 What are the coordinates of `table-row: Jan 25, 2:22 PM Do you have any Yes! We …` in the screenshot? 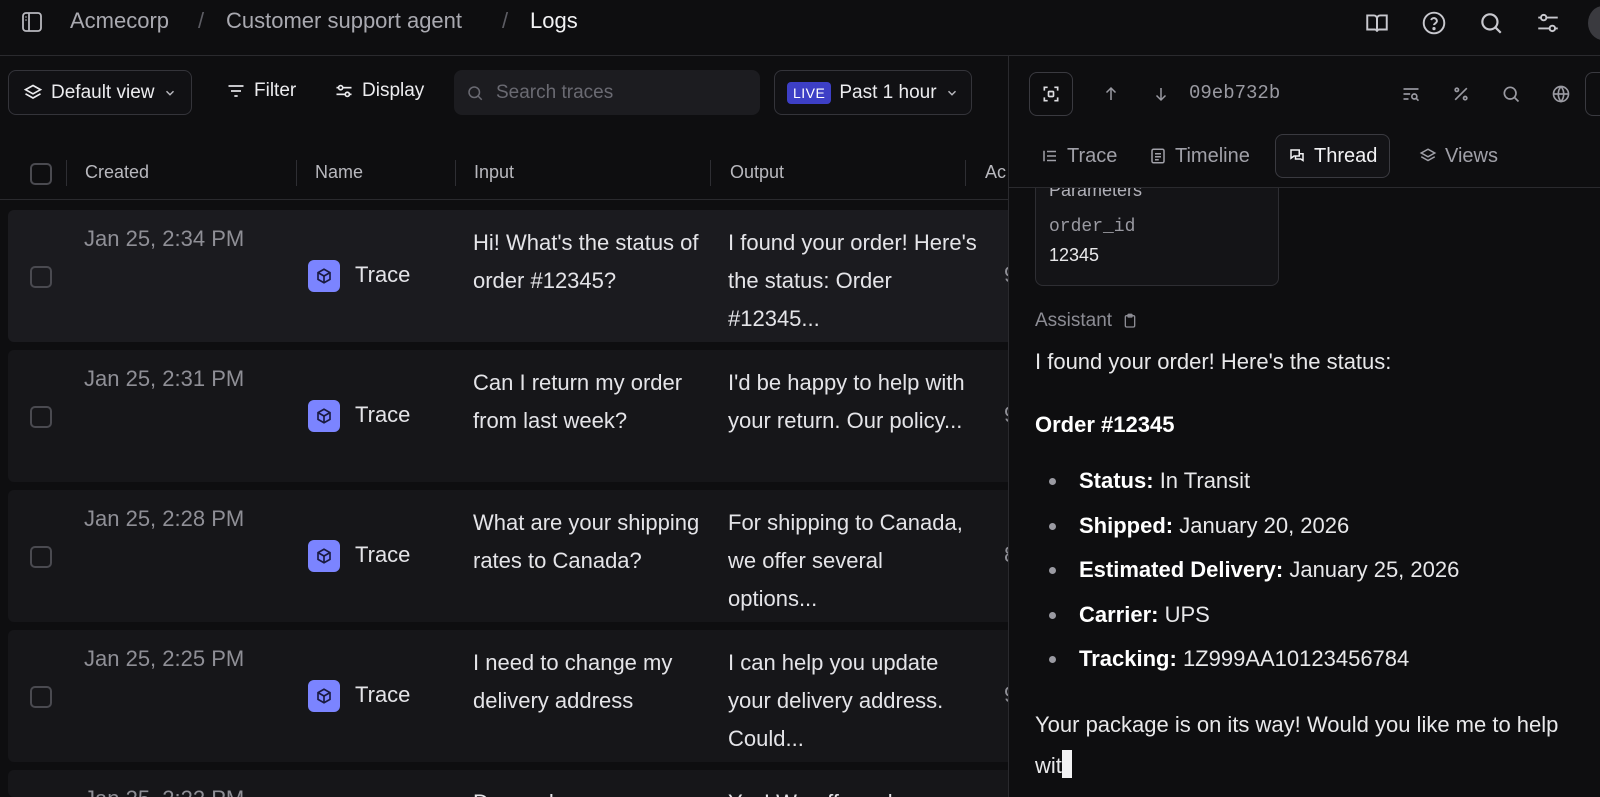 It's located at (513, 783).